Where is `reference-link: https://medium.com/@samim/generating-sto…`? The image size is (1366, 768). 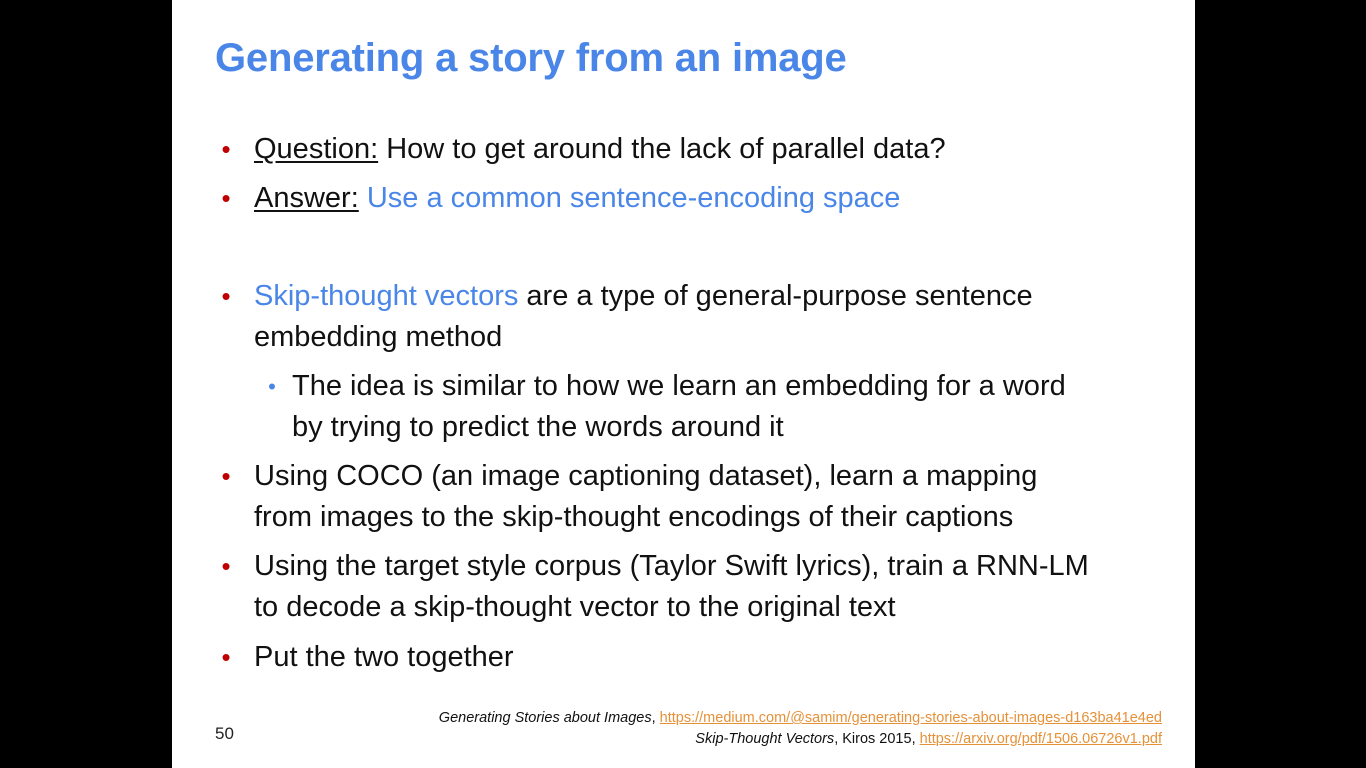
reference-link: https://medium.com/@samim/generating-sto… is located at coordinates (911, 718).